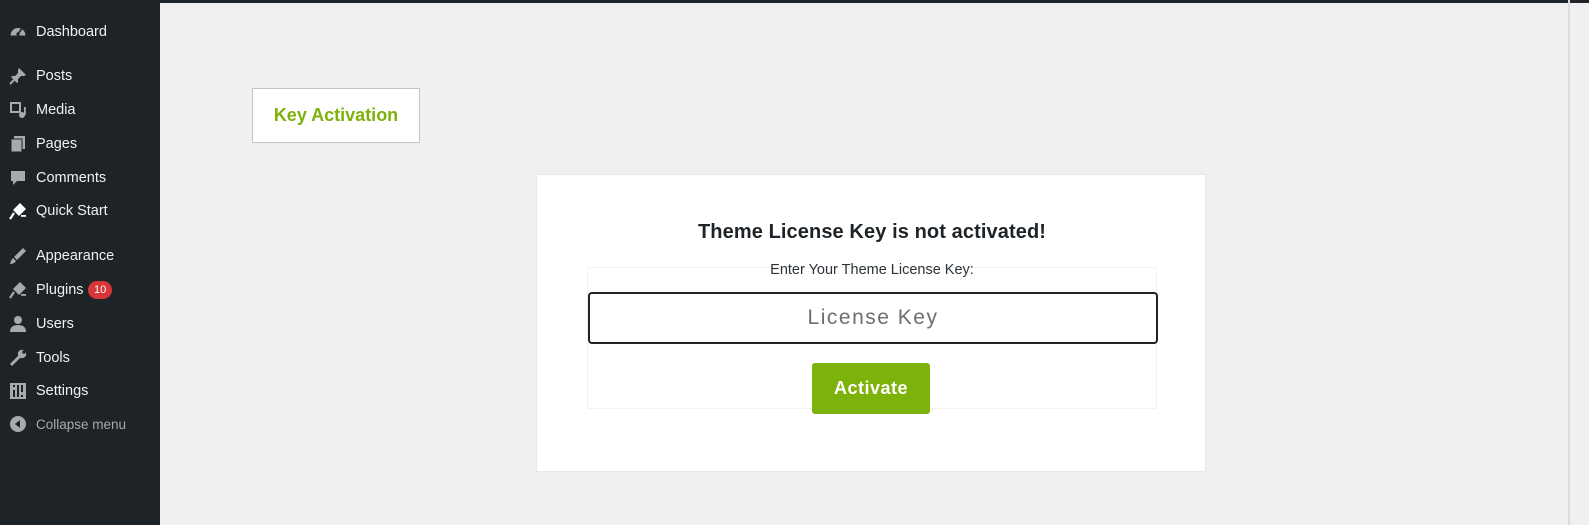 This screenshot has width=1589, height=525. Describe the element at coordinates (18, 178) in the screenshot. I see `comment-icon` at that location.